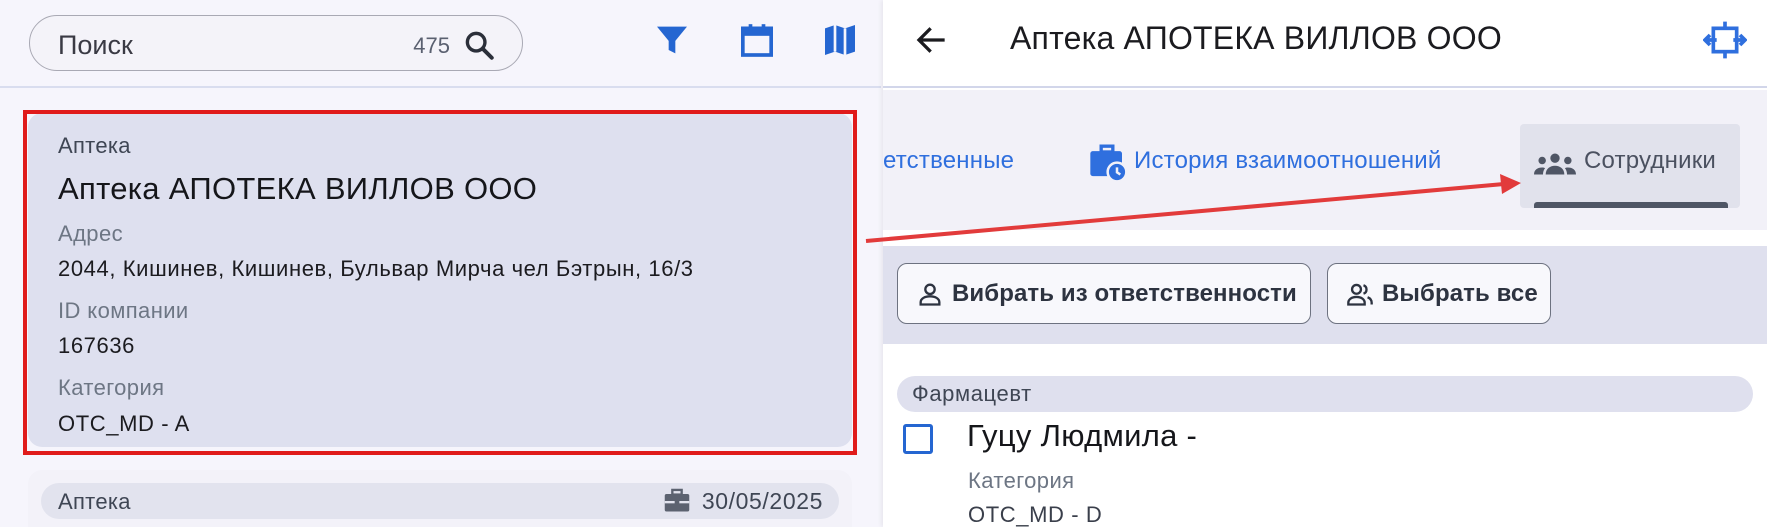 The width and height of the screenshot is (1767, 527). What do you see at coordinates (840, 40) in the screenshot?
I see `map-icon` at bounding box center [840, 40].